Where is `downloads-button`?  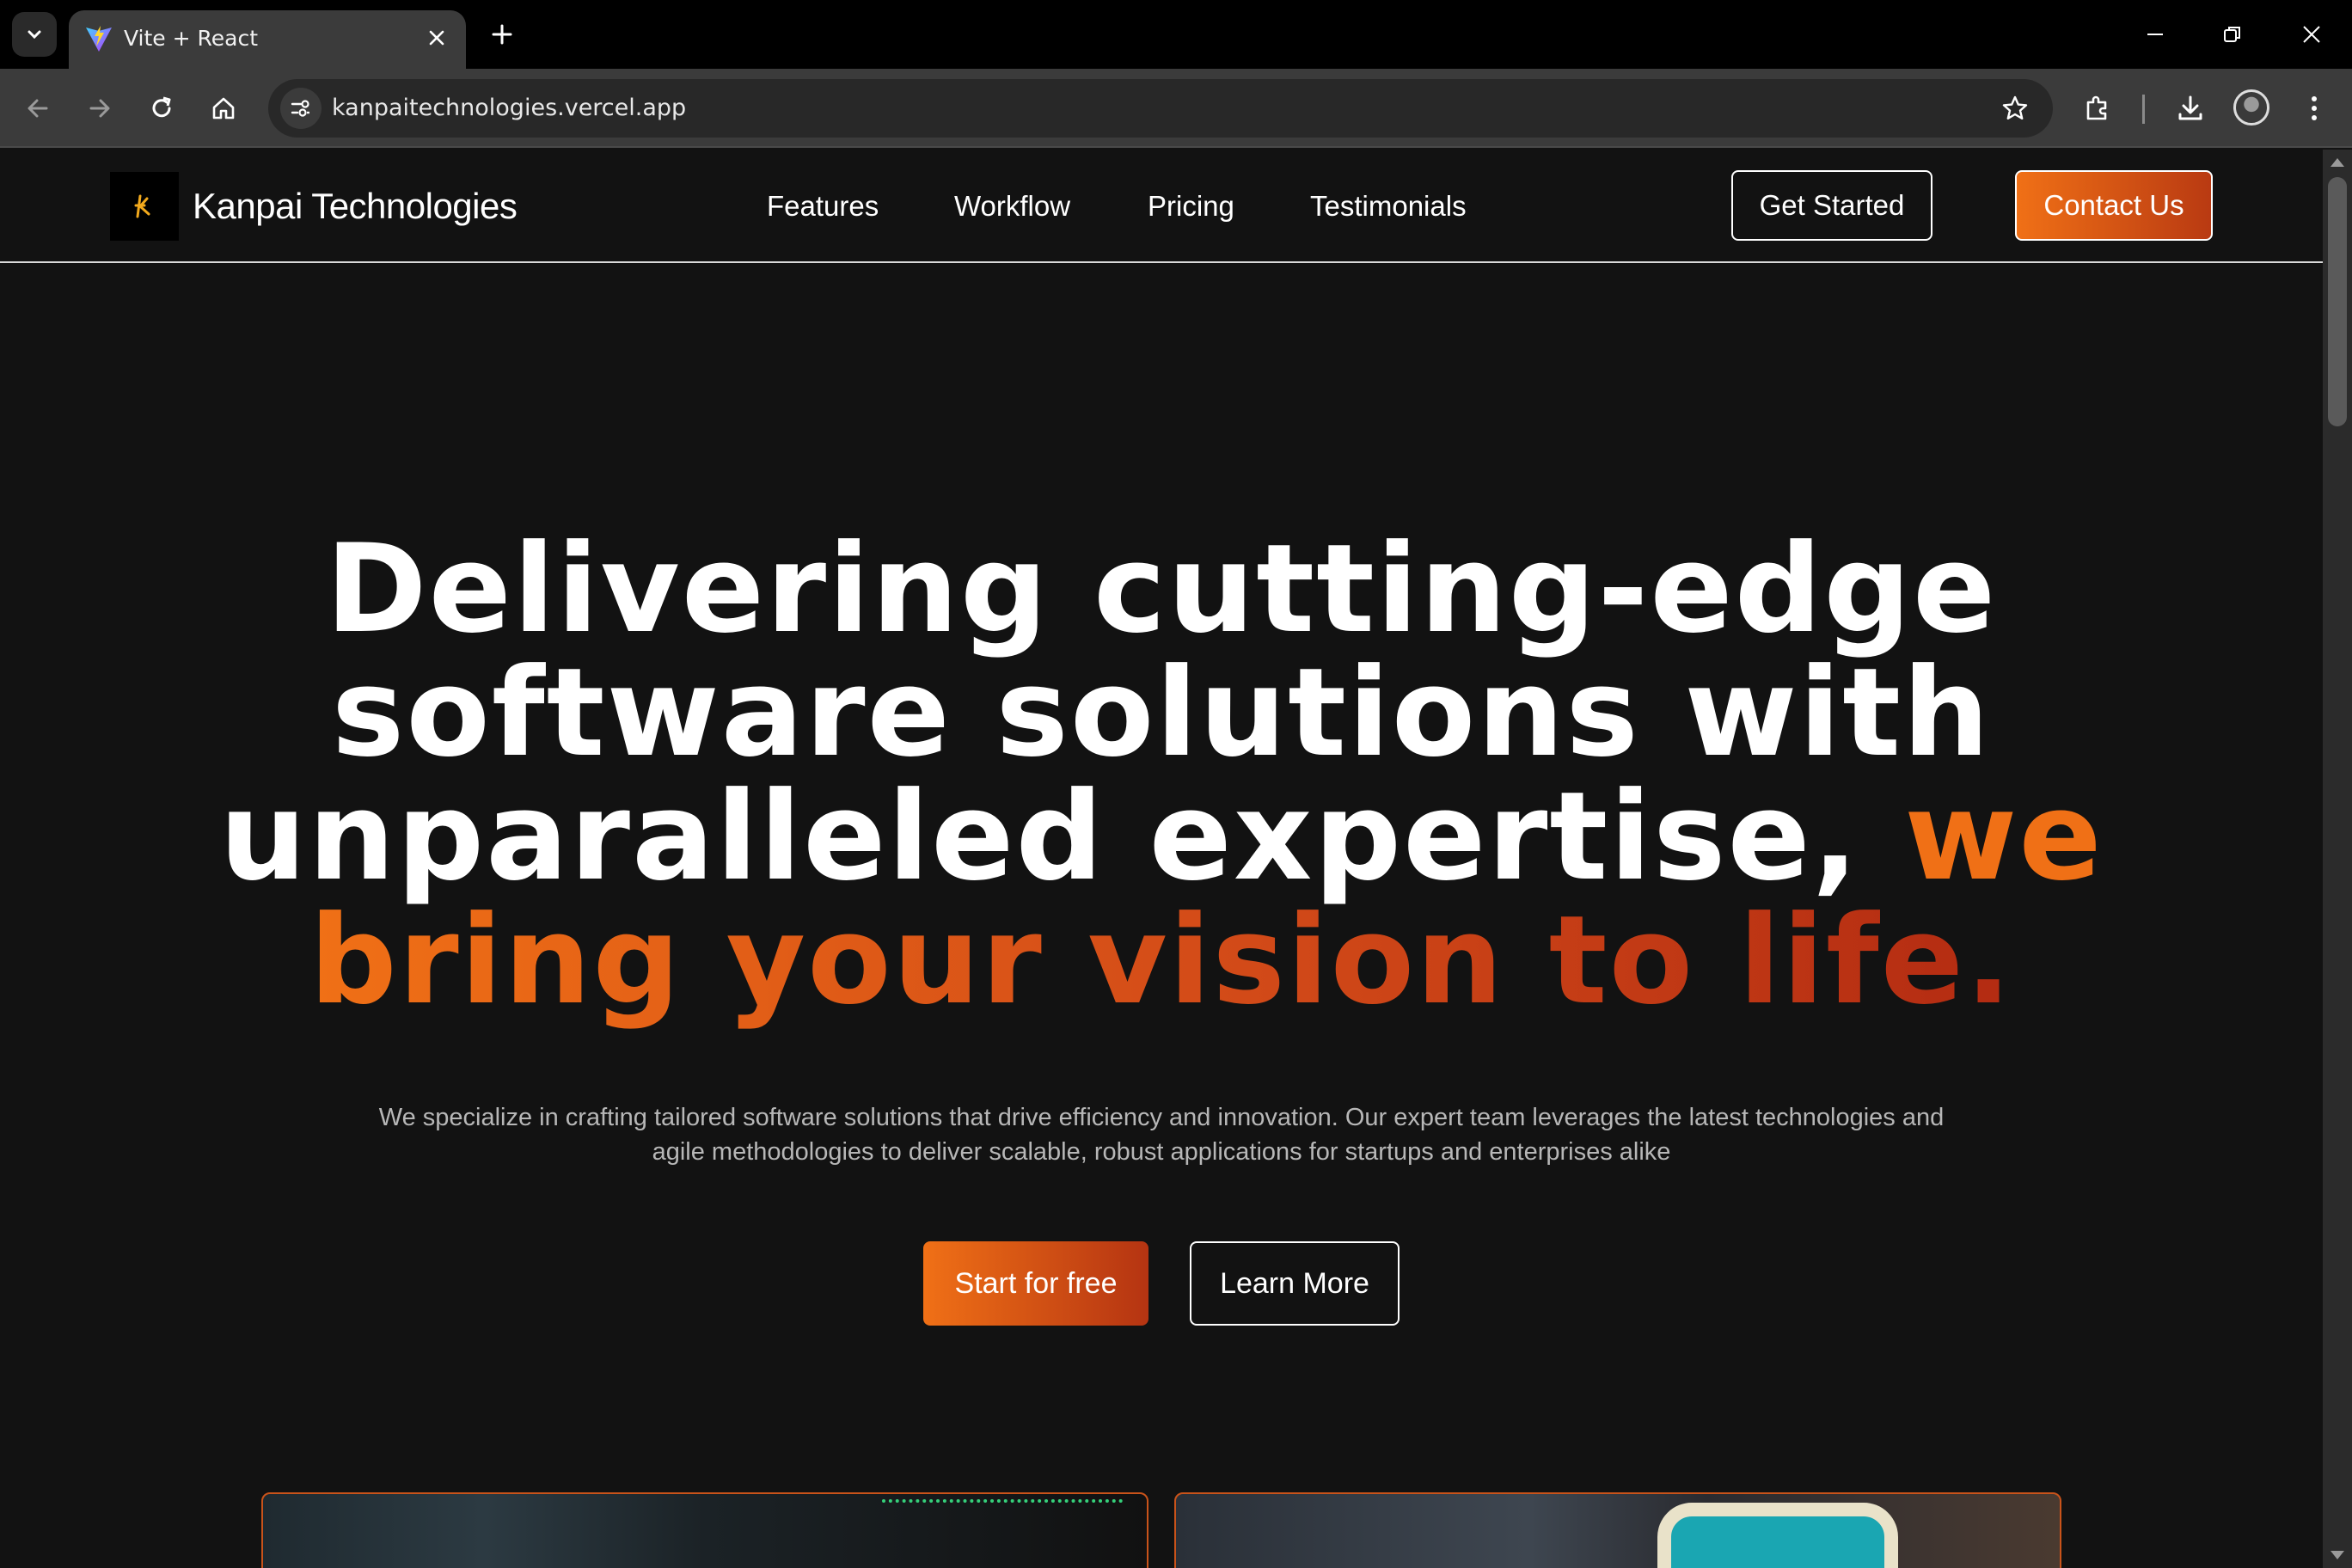
downloads-button is located at coordinates (2190, 108).